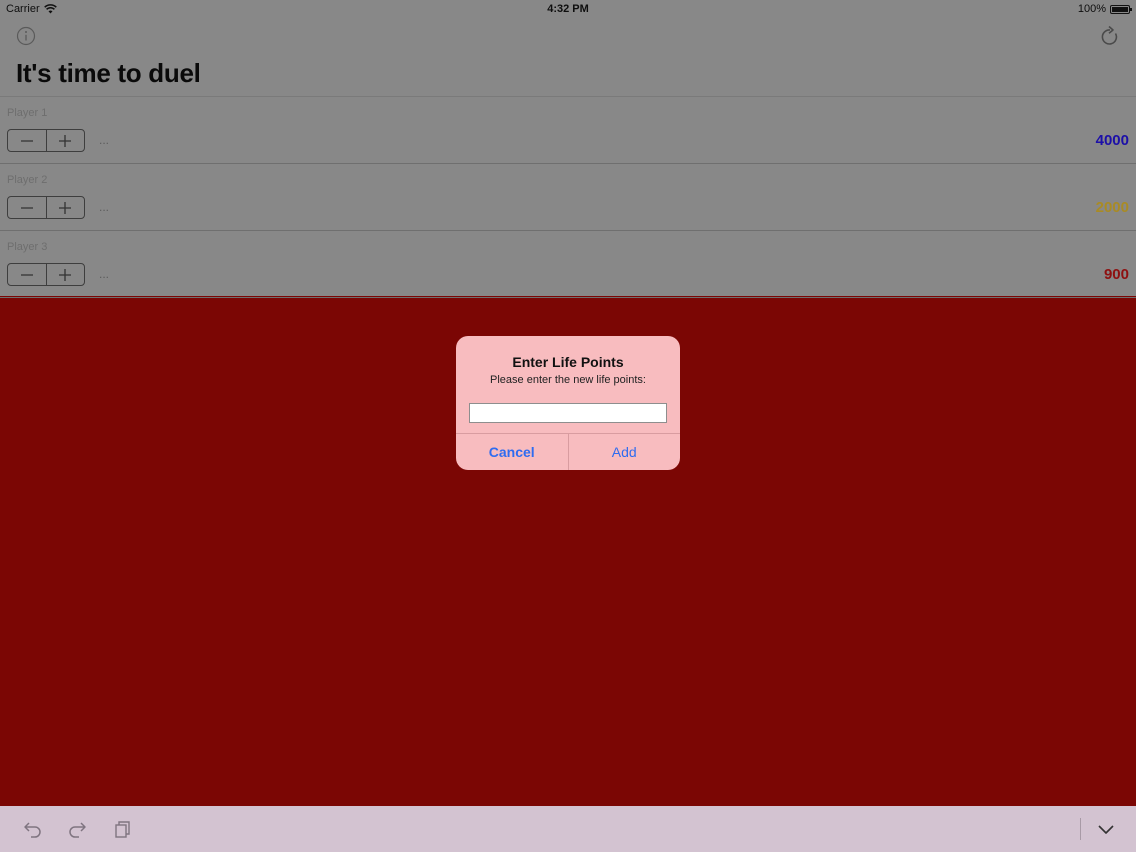 The width and height of the screenshot is (1136, 852). I want to click on chevron-down-icon, so click(1106, 829).